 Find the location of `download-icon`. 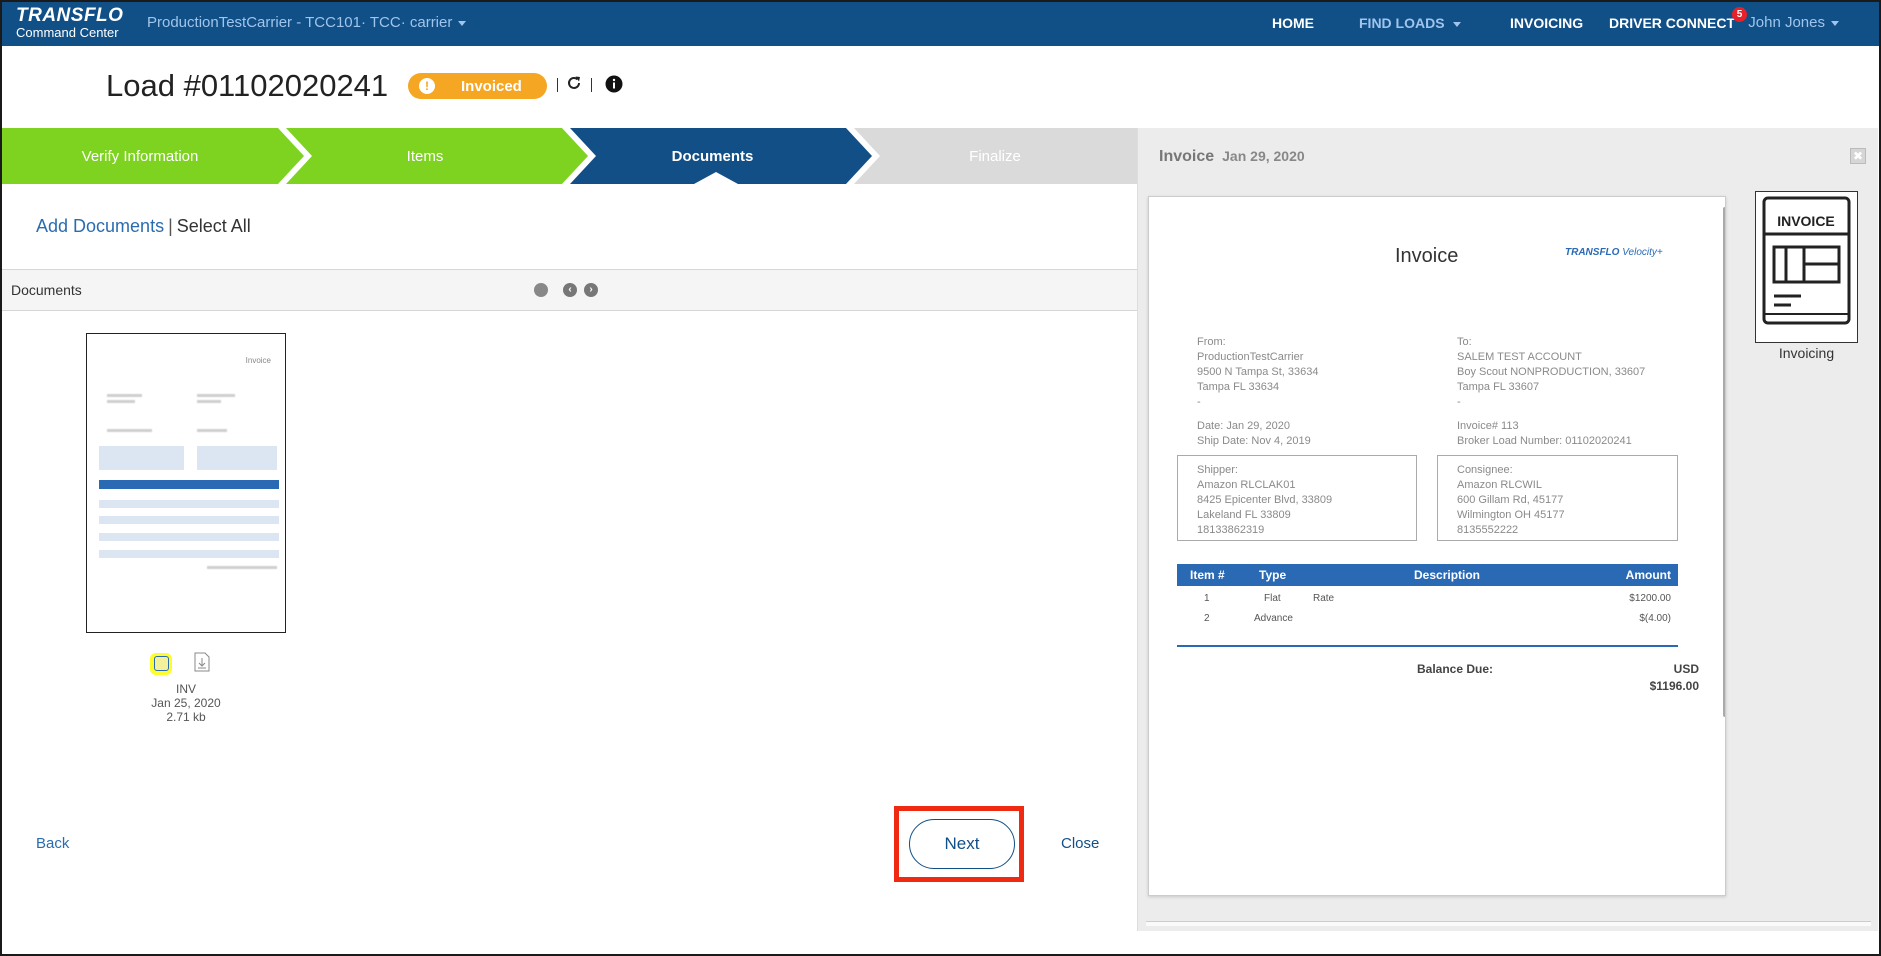

download-icon is located at coordinates (202, 662).